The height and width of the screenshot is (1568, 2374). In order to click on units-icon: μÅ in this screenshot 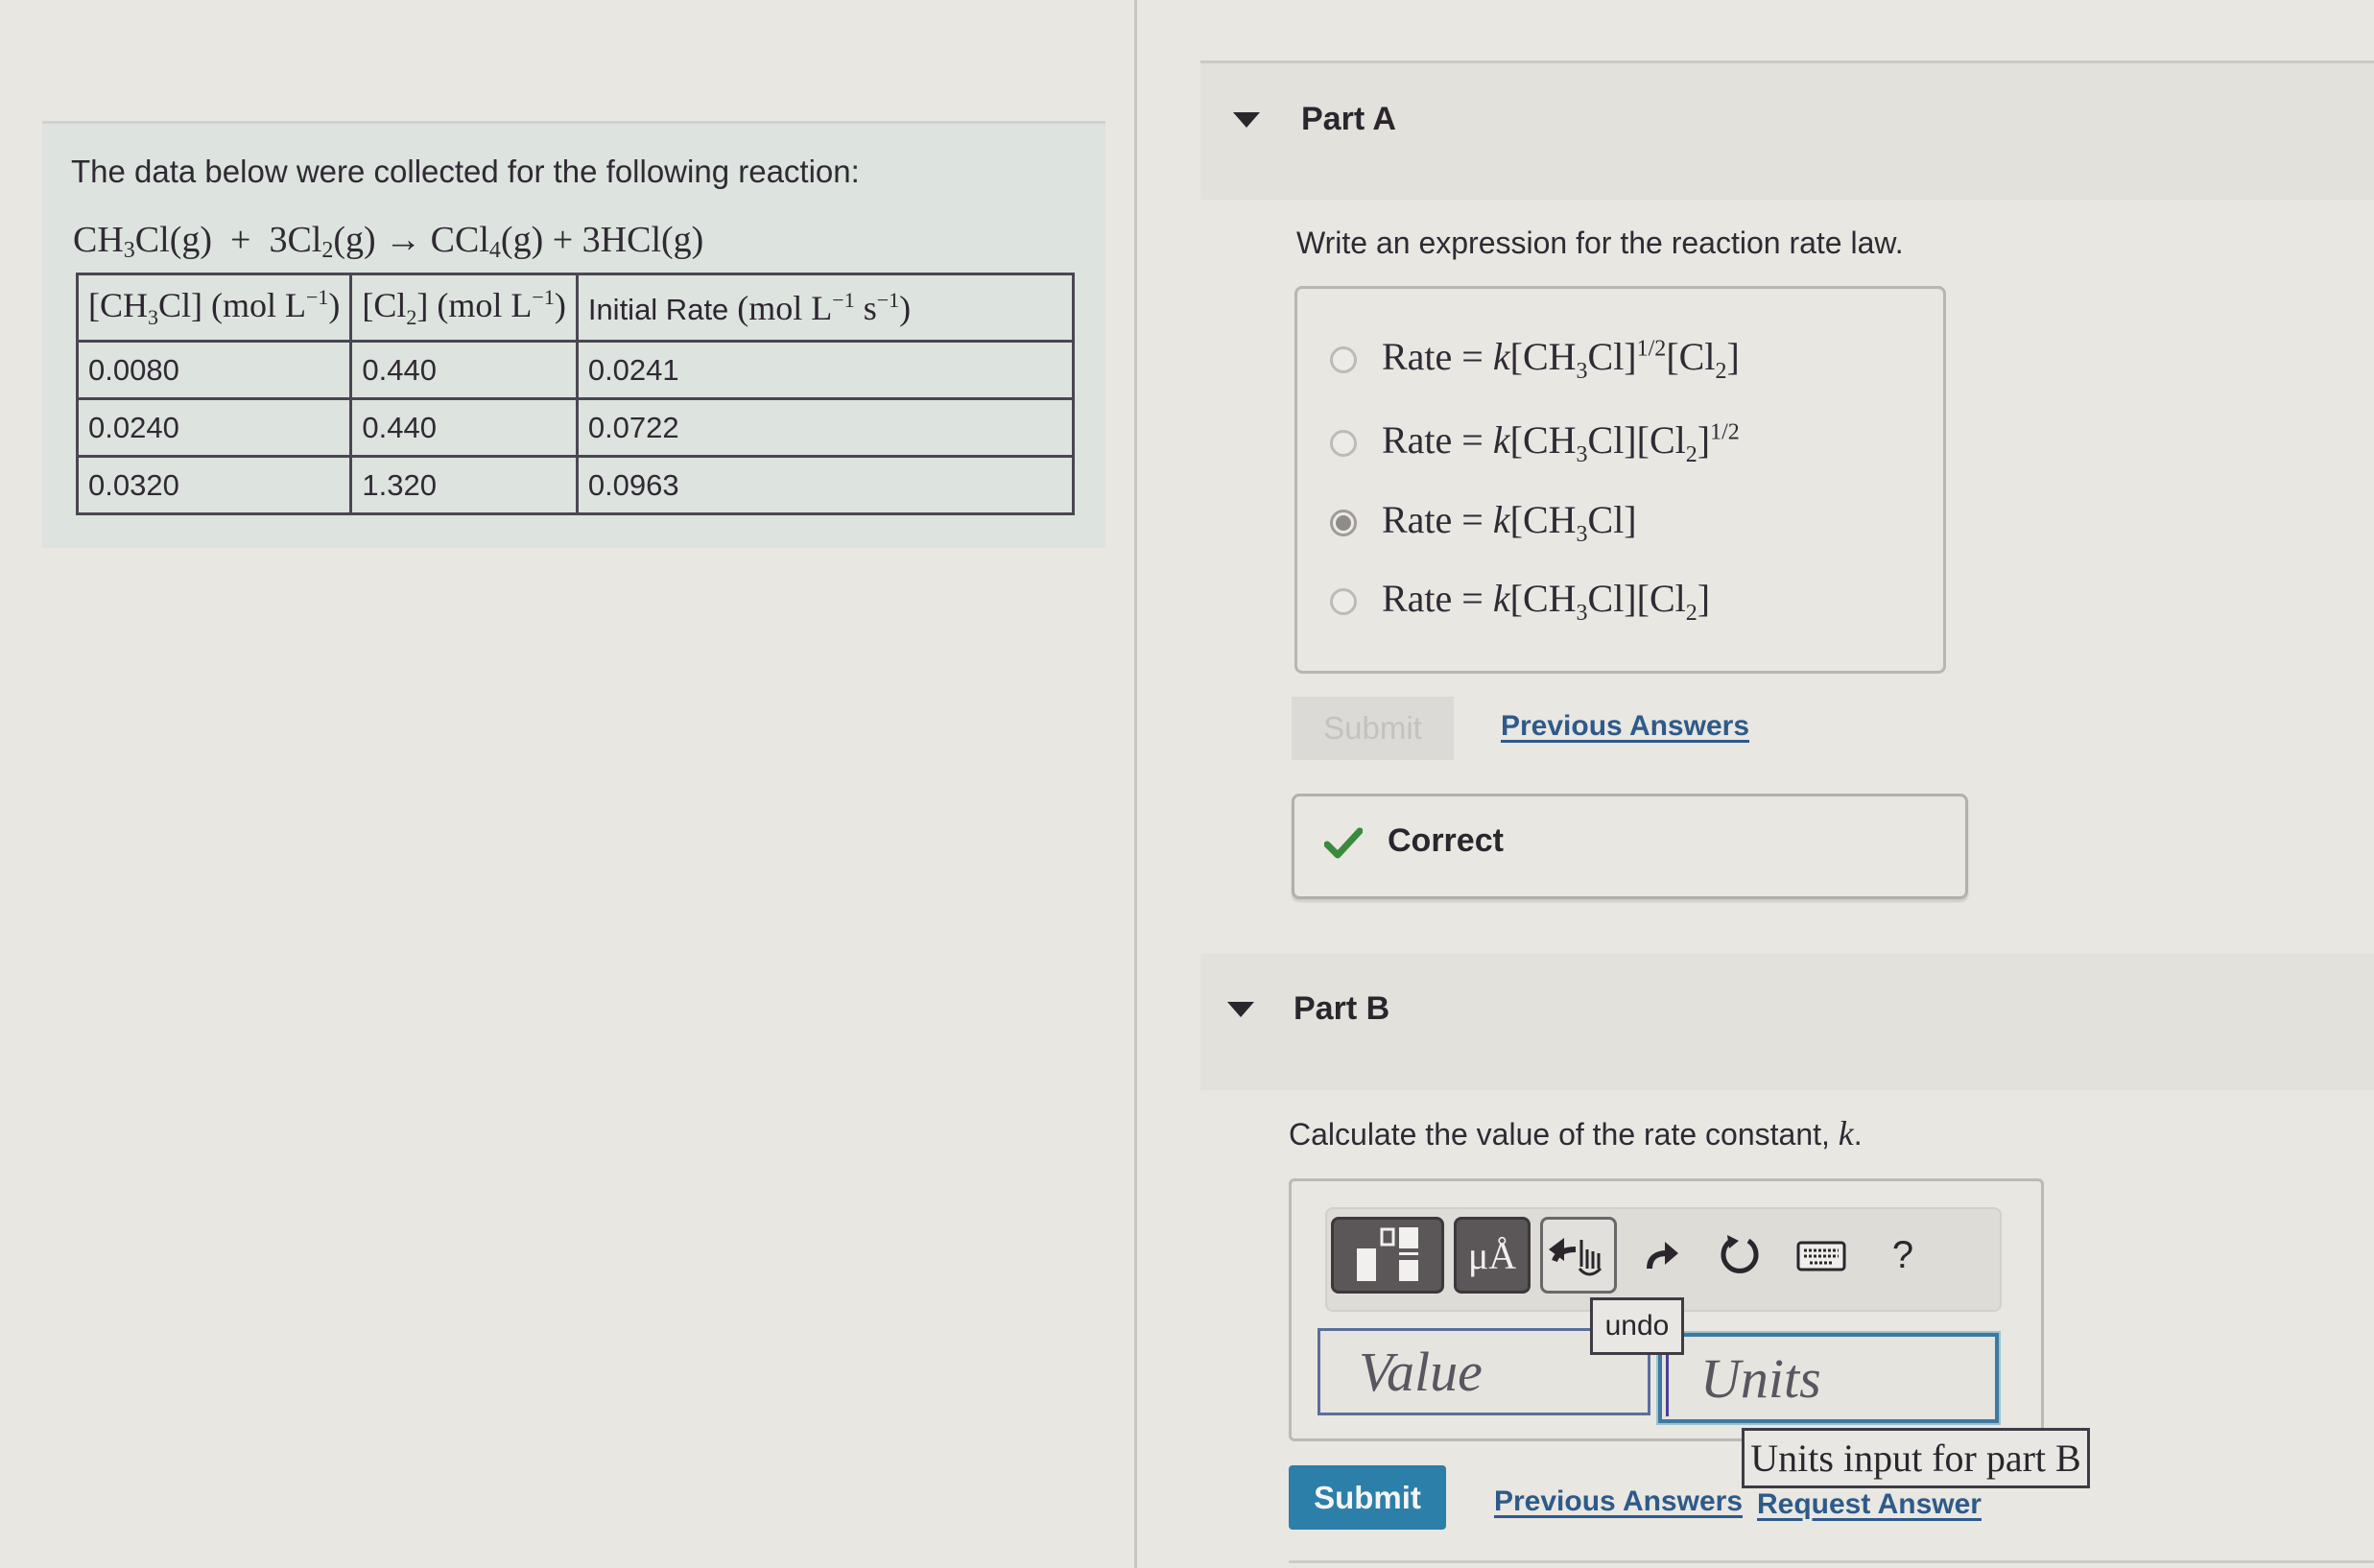, I will do `click(1492, 1255)`.